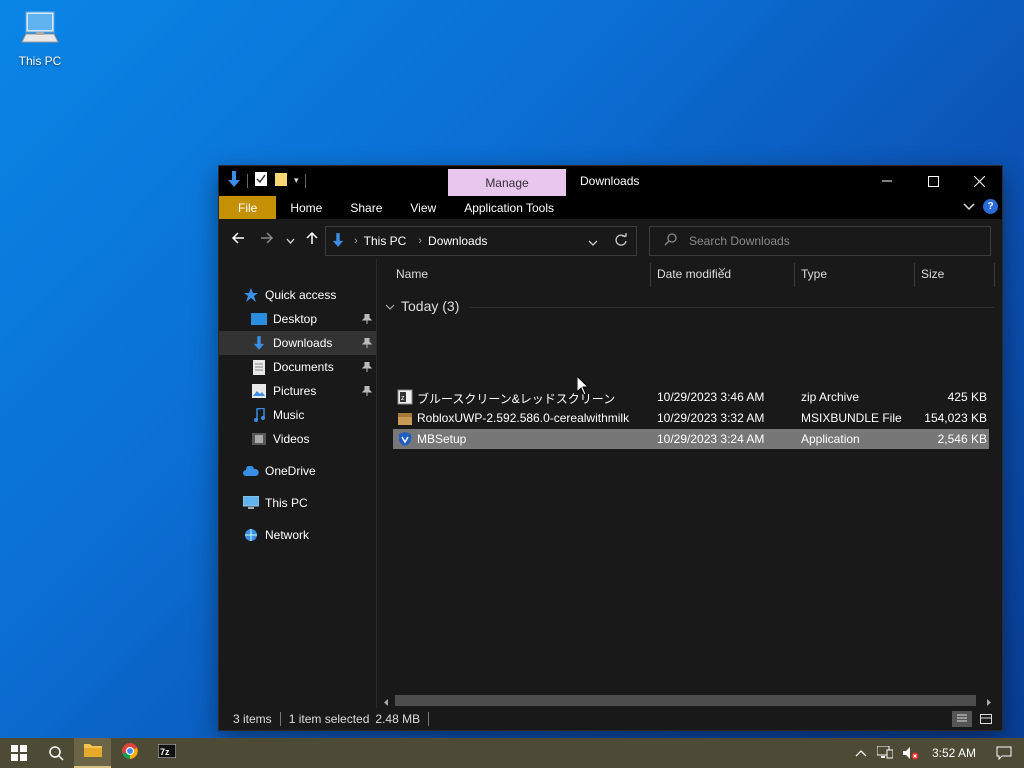 This screenshot has height=768, width=1024. I want to click on help-icon: ?, so click(990, 206).